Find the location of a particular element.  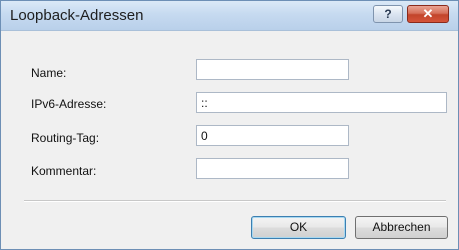

cancel-button: Abbrechen is located at coordinates (401, 227).